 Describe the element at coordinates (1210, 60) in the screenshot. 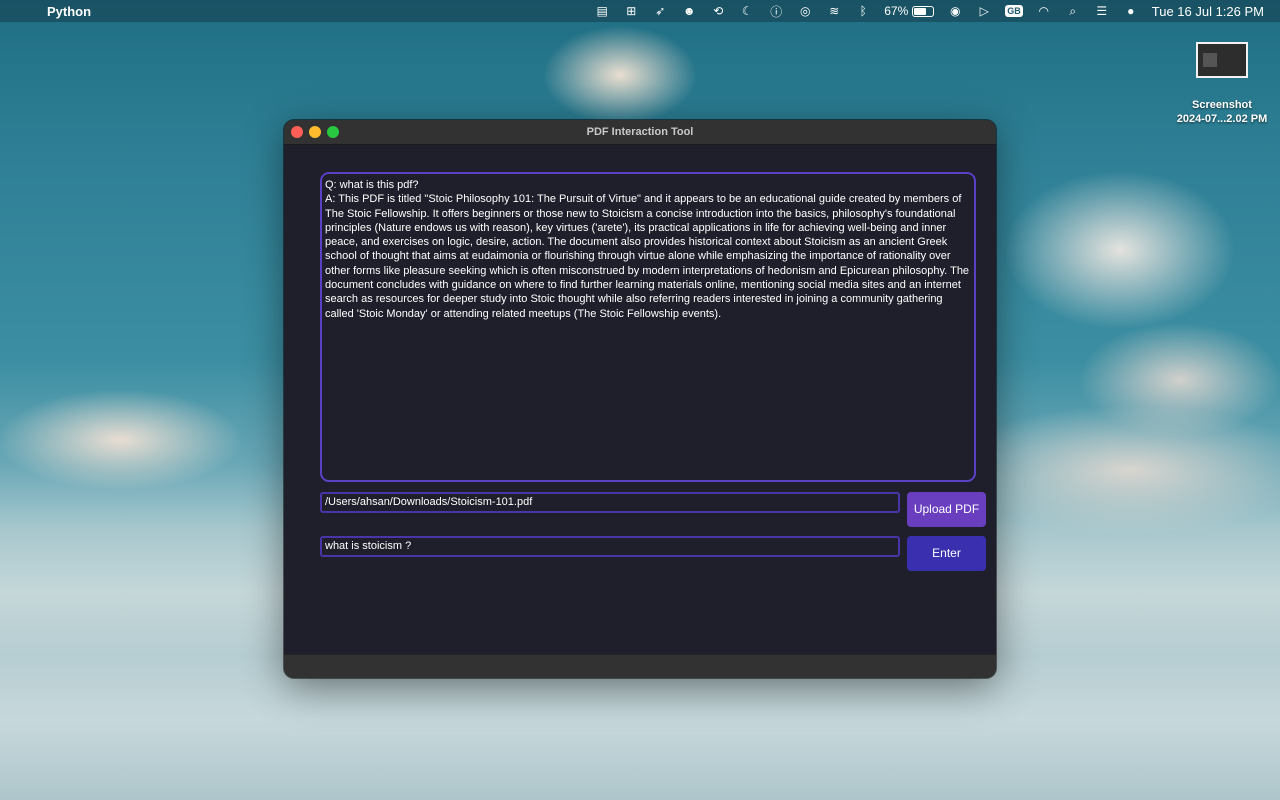

I see `thumbnail-content` at that location.